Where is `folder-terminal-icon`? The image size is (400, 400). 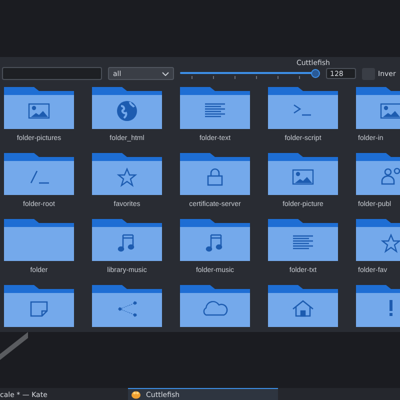 folder-terminal-icon is located at coordinates (303, 108).